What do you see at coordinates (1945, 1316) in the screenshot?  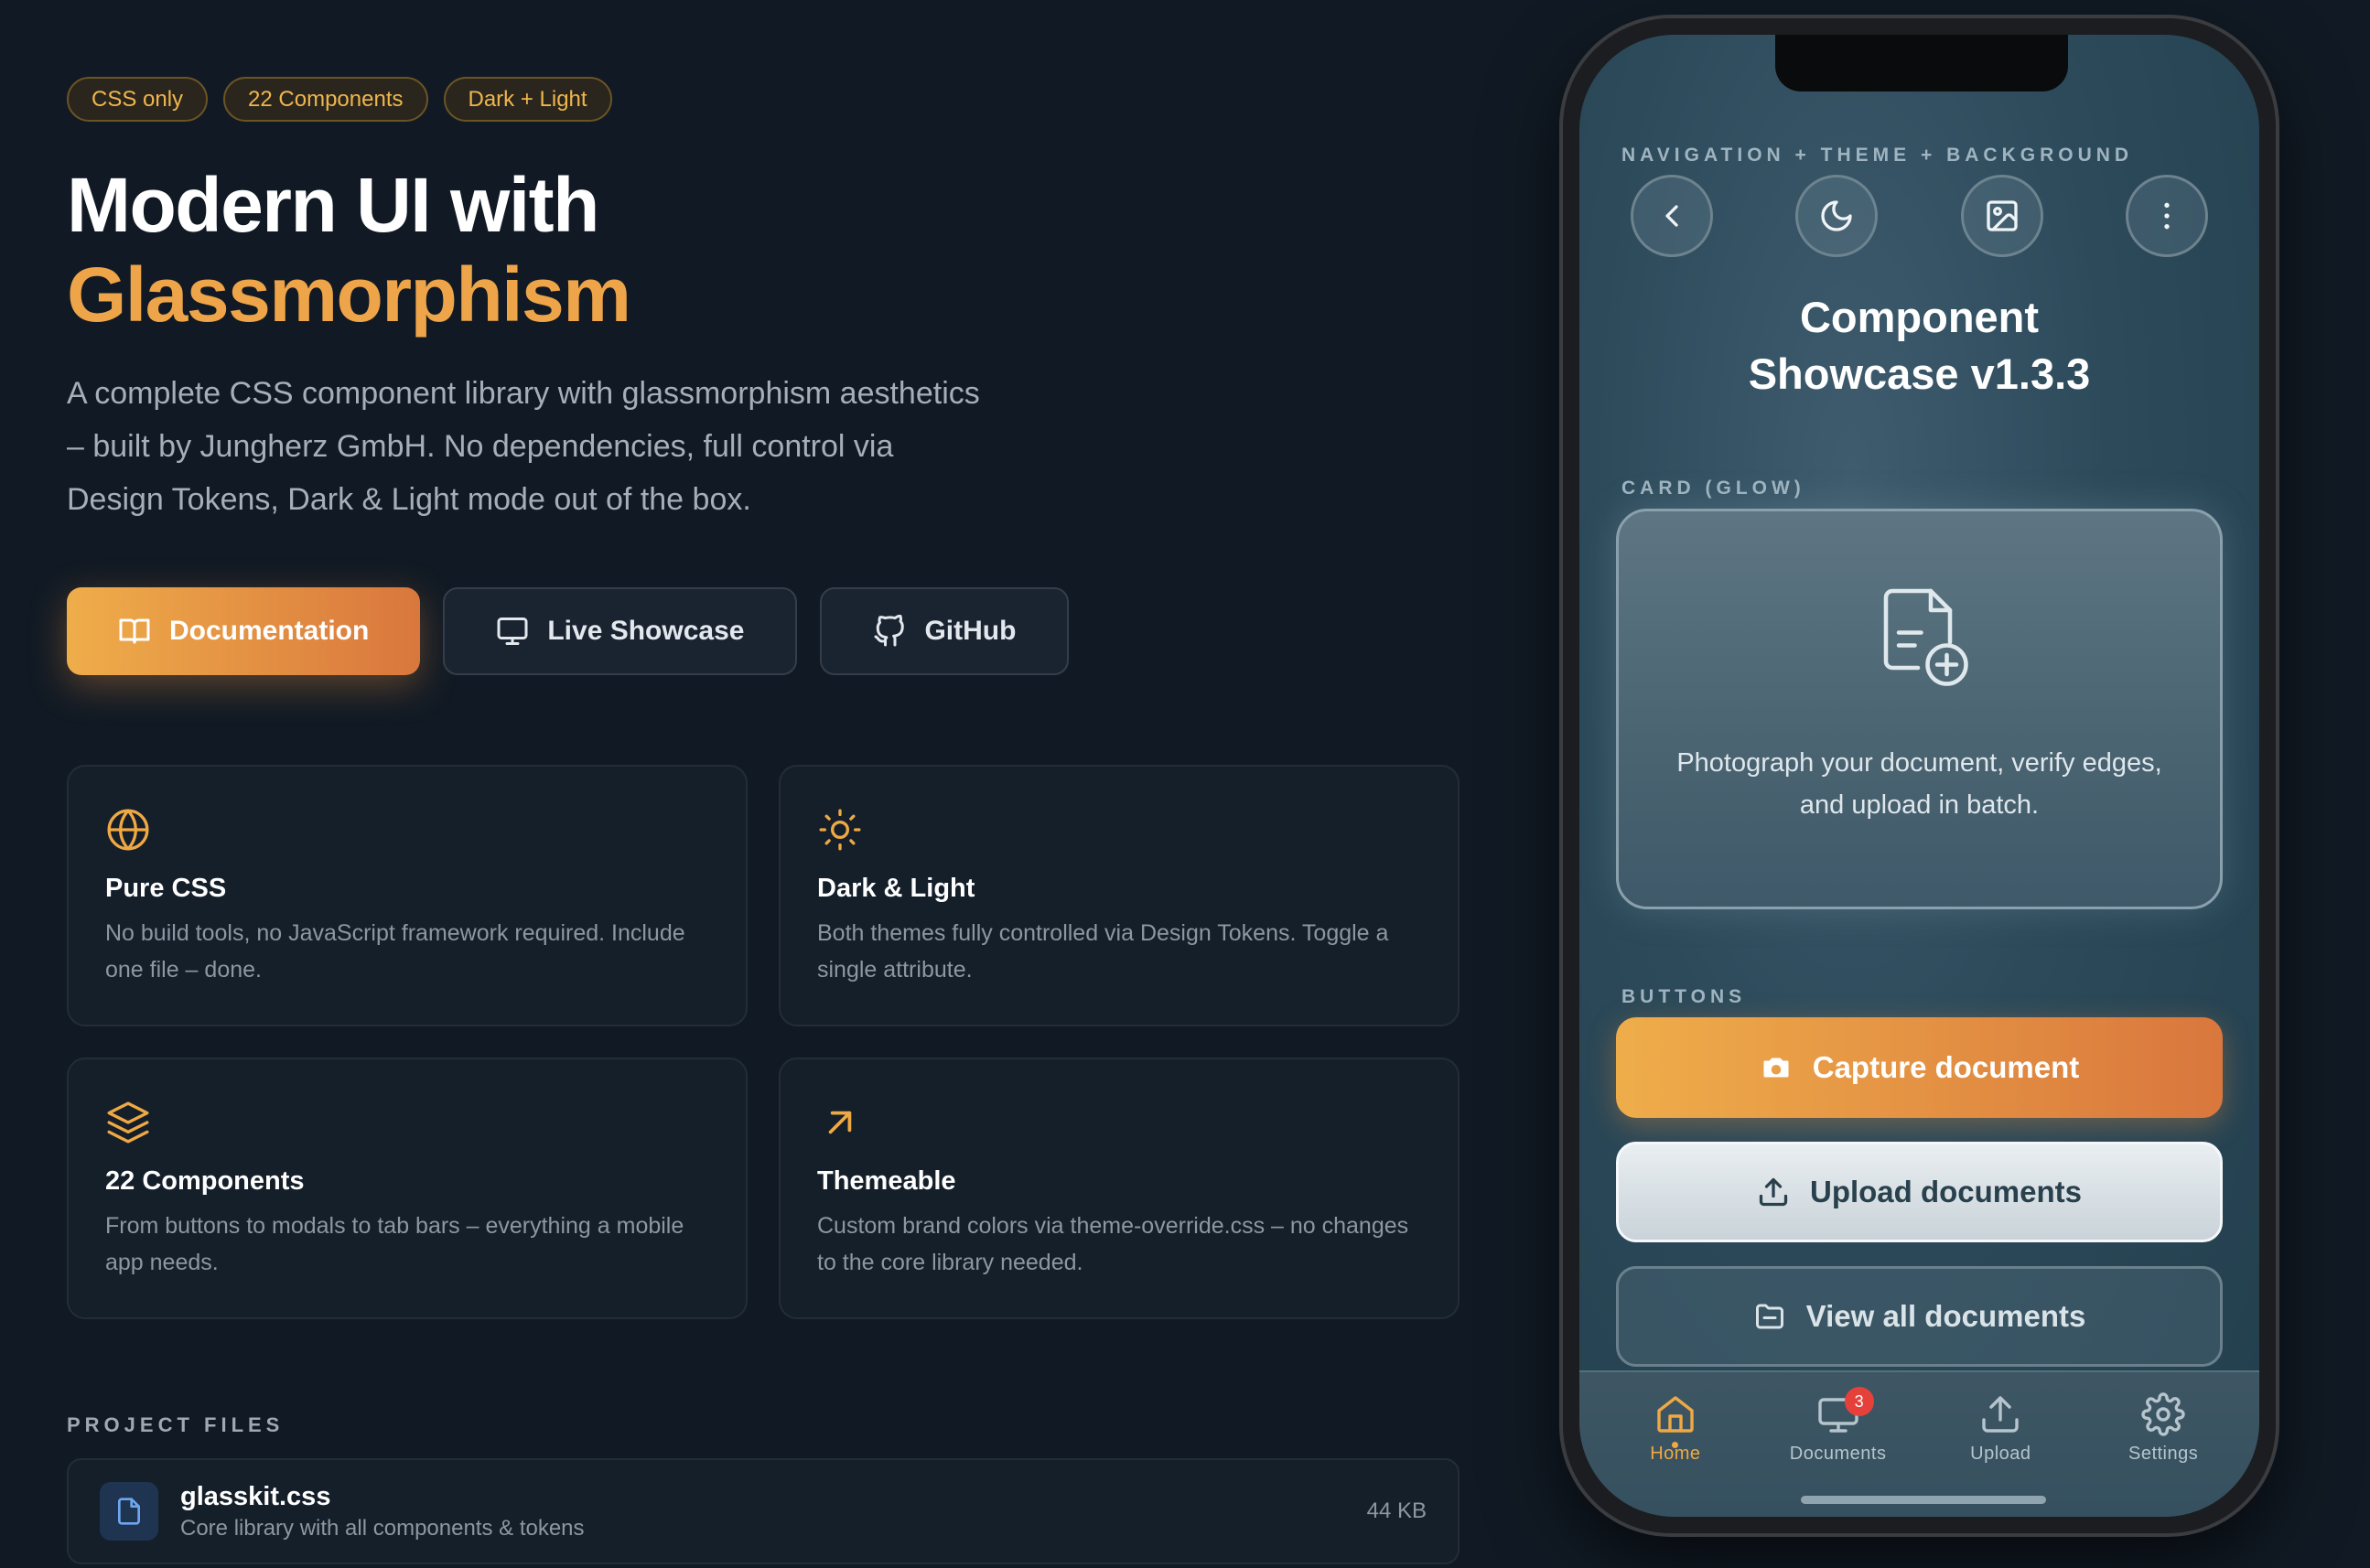 I see `view-all-documents-label: View all documents` at bounding box center [1945, 1316].